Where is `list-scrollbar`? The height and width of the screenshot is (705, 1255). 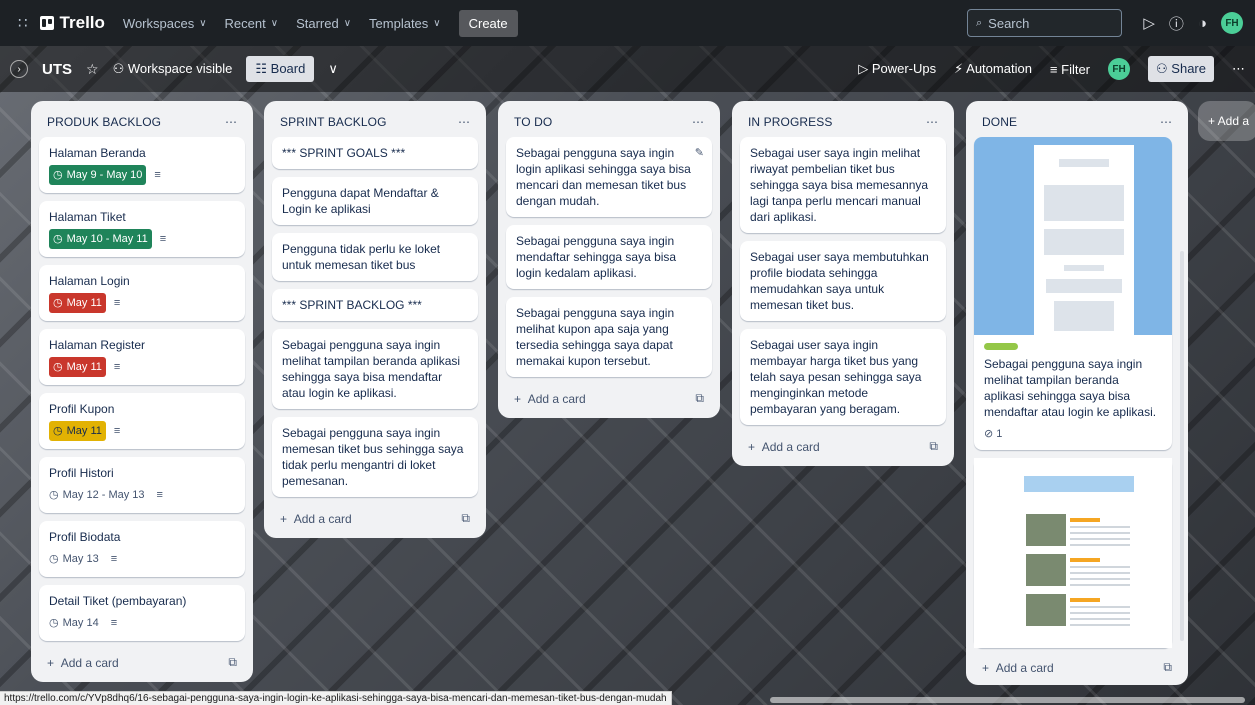
list-scrollbar is located at coordinates (1182, 446).